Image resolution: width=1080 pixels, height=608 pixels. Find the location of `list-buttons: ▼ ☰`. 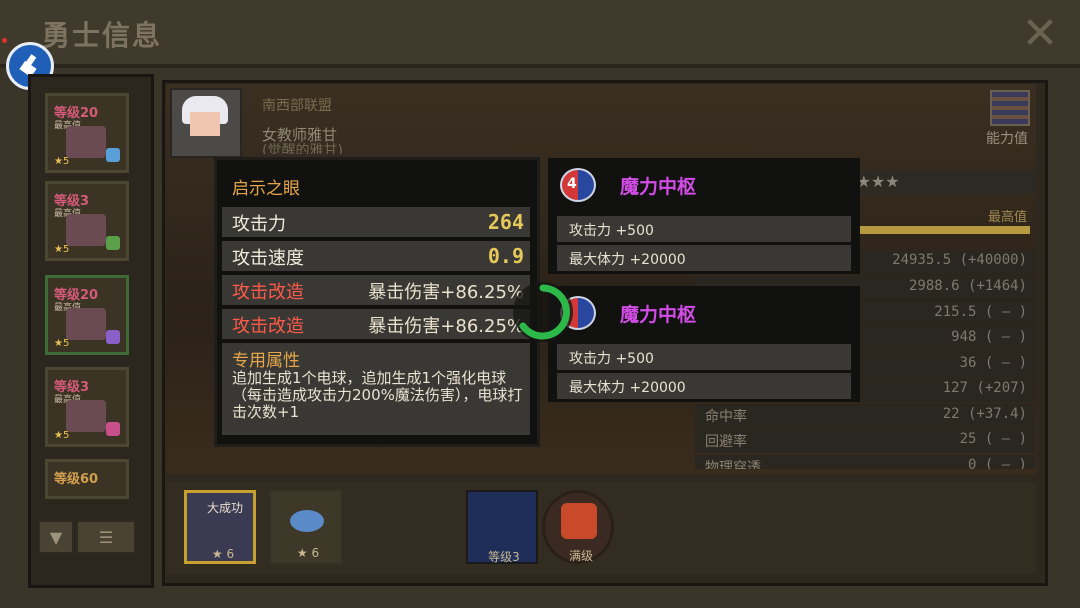

list-buttons: ▼ ☰ is located at coordinates (88, 538).